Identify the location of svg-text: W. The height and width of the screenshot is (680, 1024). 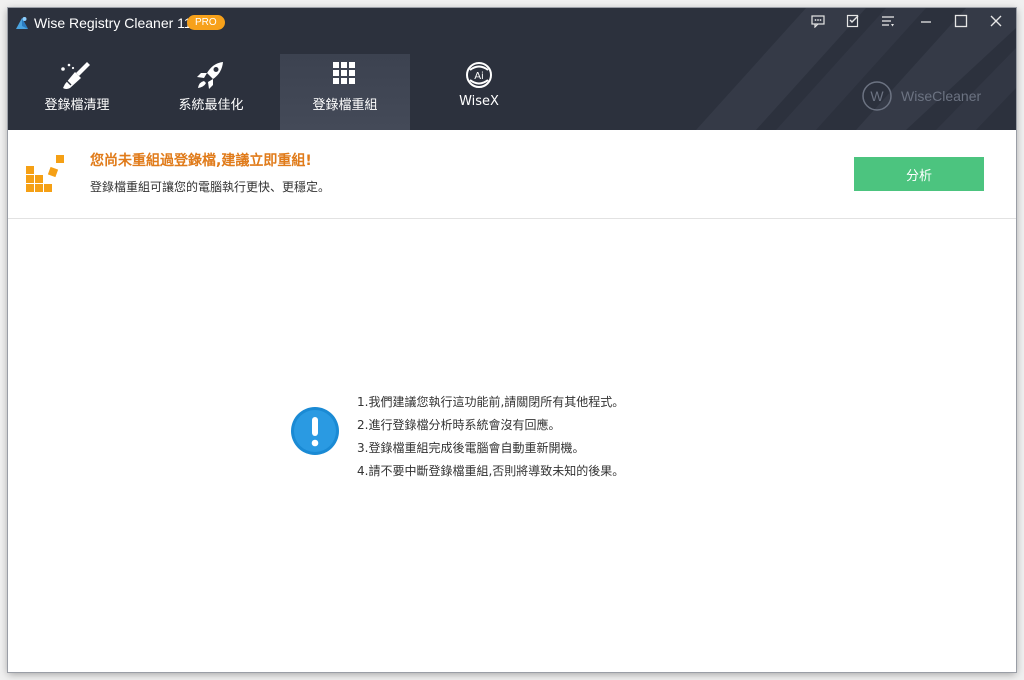
(877, 96).